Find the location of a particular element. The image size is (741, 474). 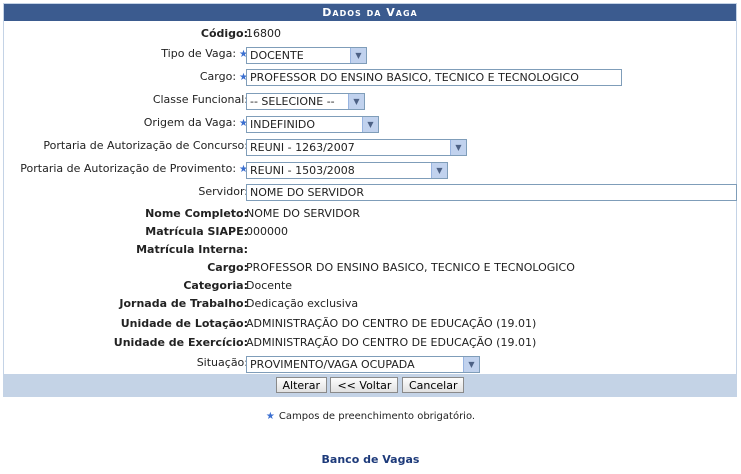

classe-funcional-selected: -- SELECIONE -- is located at coordinates (292, 101).